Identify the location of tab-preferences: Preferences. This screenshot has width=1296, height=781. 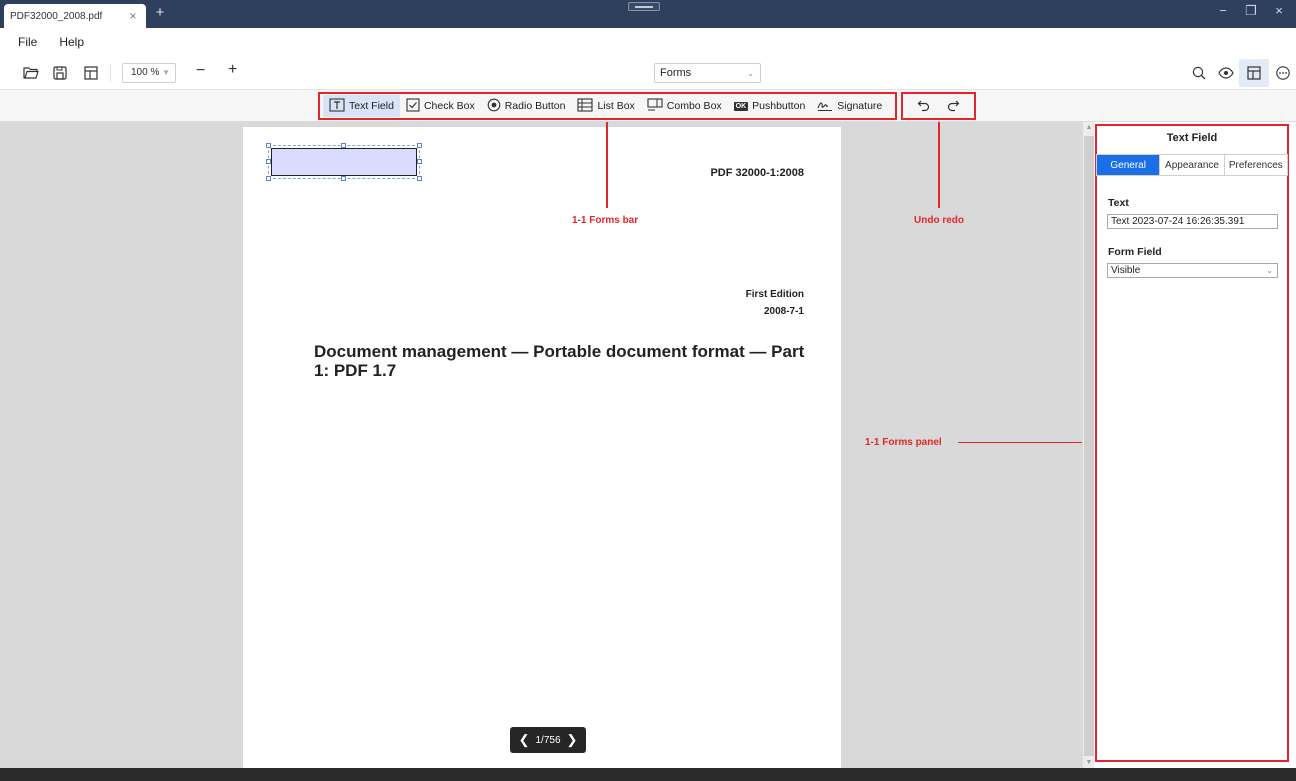
(1256, 165).